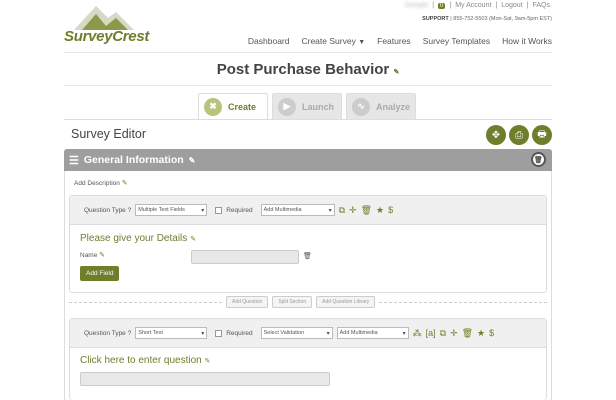 The width and height of the screenshot is (616, 400). I want to click on my-account-link: My Account, so click(473, 5).